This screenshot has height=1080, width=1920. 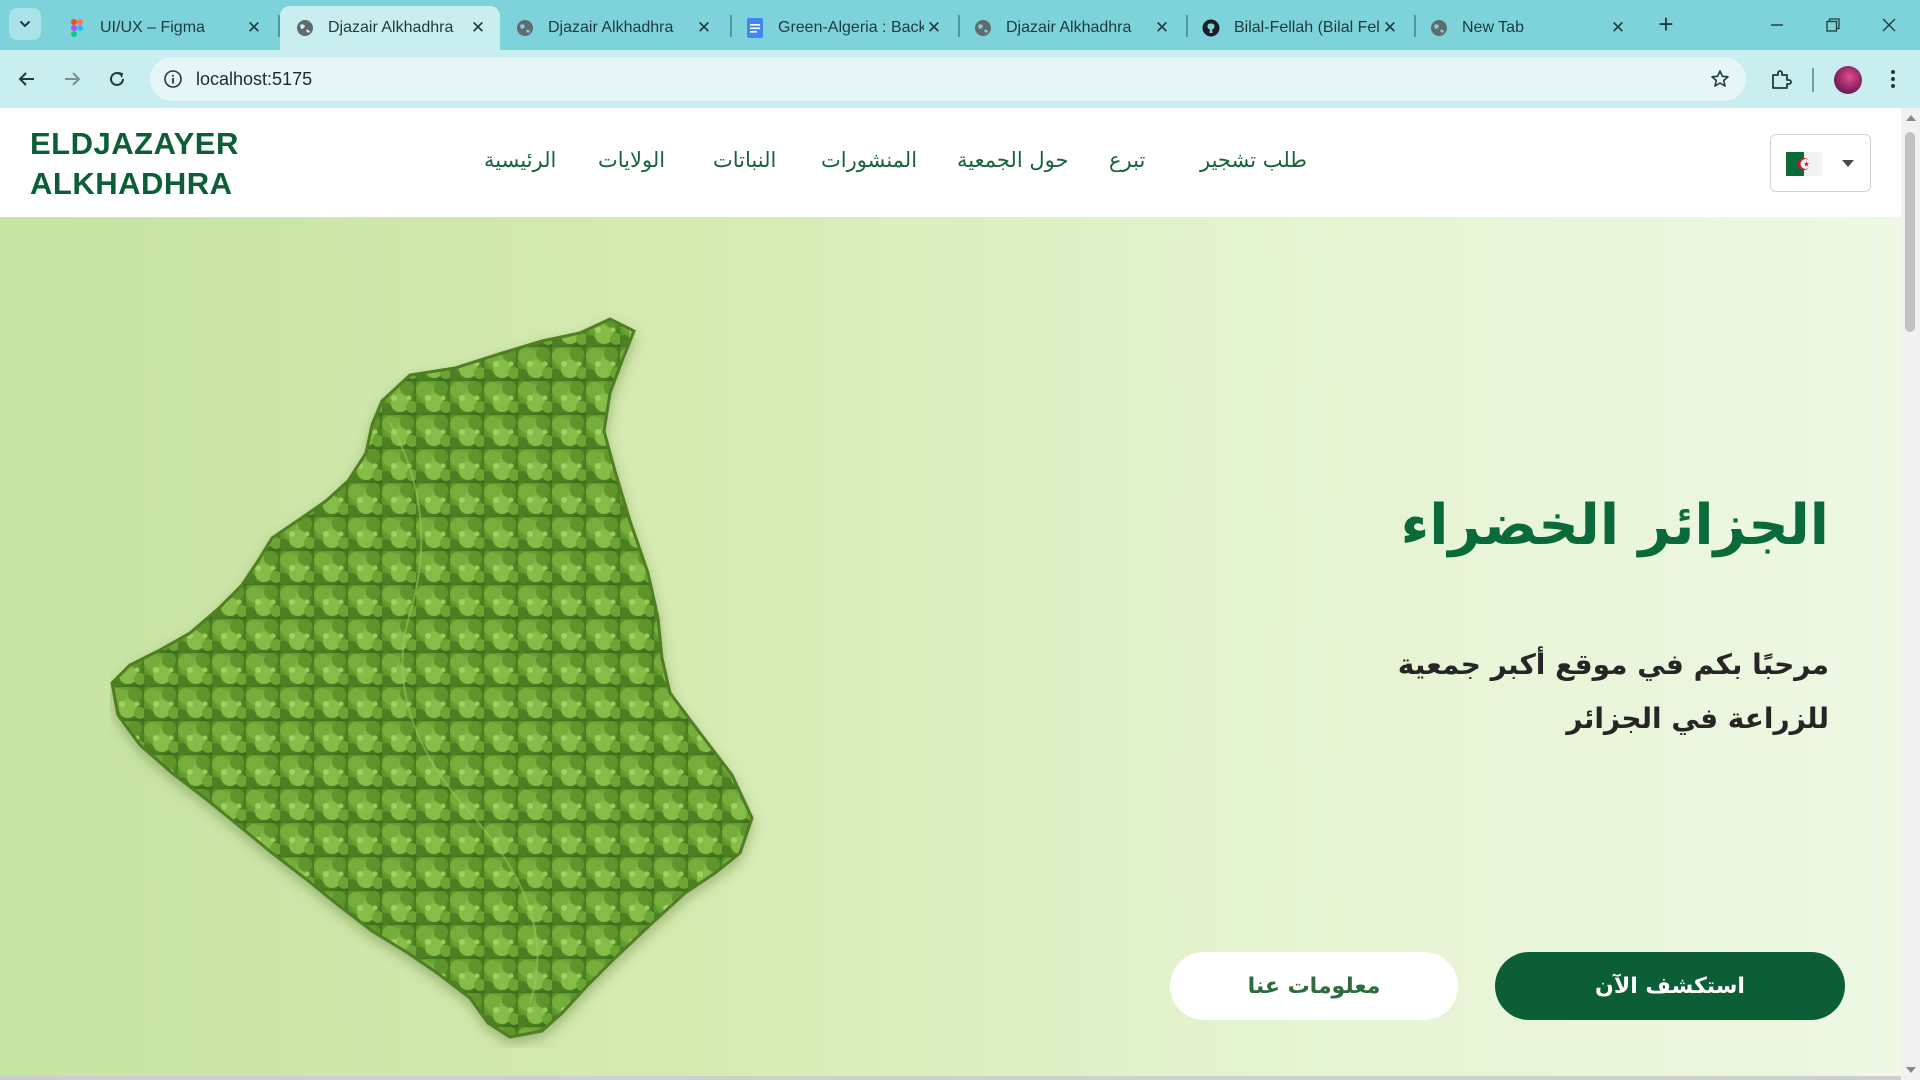 I want to click on arrow-right-icon, so click(x=73, y=79).